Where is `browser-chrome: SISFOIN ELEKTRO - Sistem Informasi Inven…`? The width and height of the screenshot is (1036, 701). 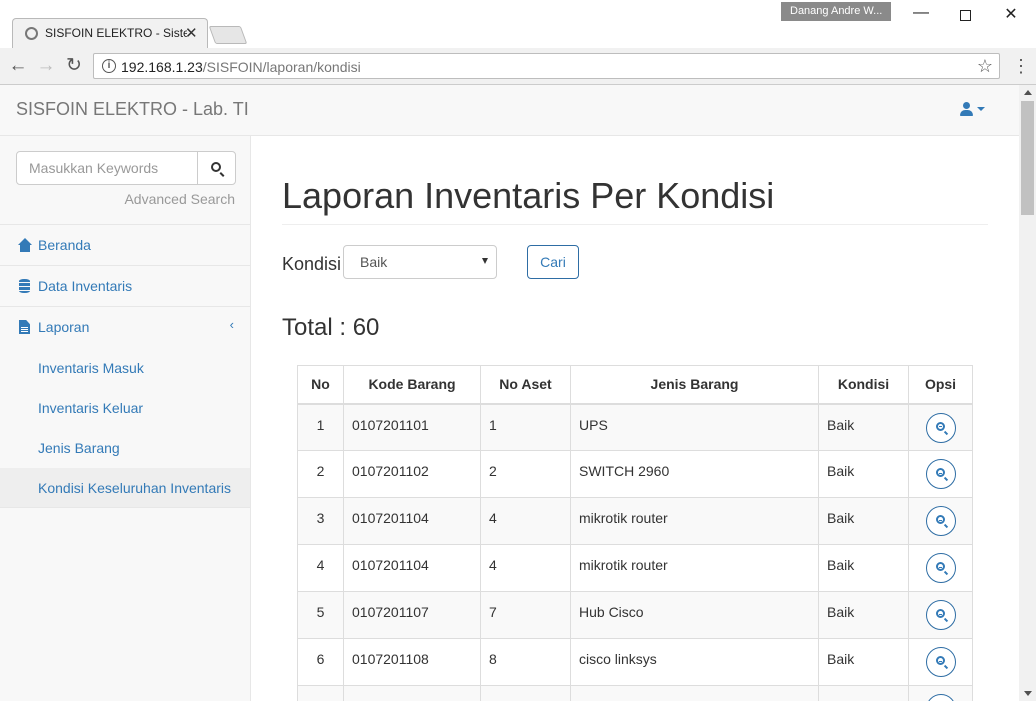 browser-chrome: SISFOIN ELEKTRO - Sistem Informasi Inven… is located at coordinates (518, 42).